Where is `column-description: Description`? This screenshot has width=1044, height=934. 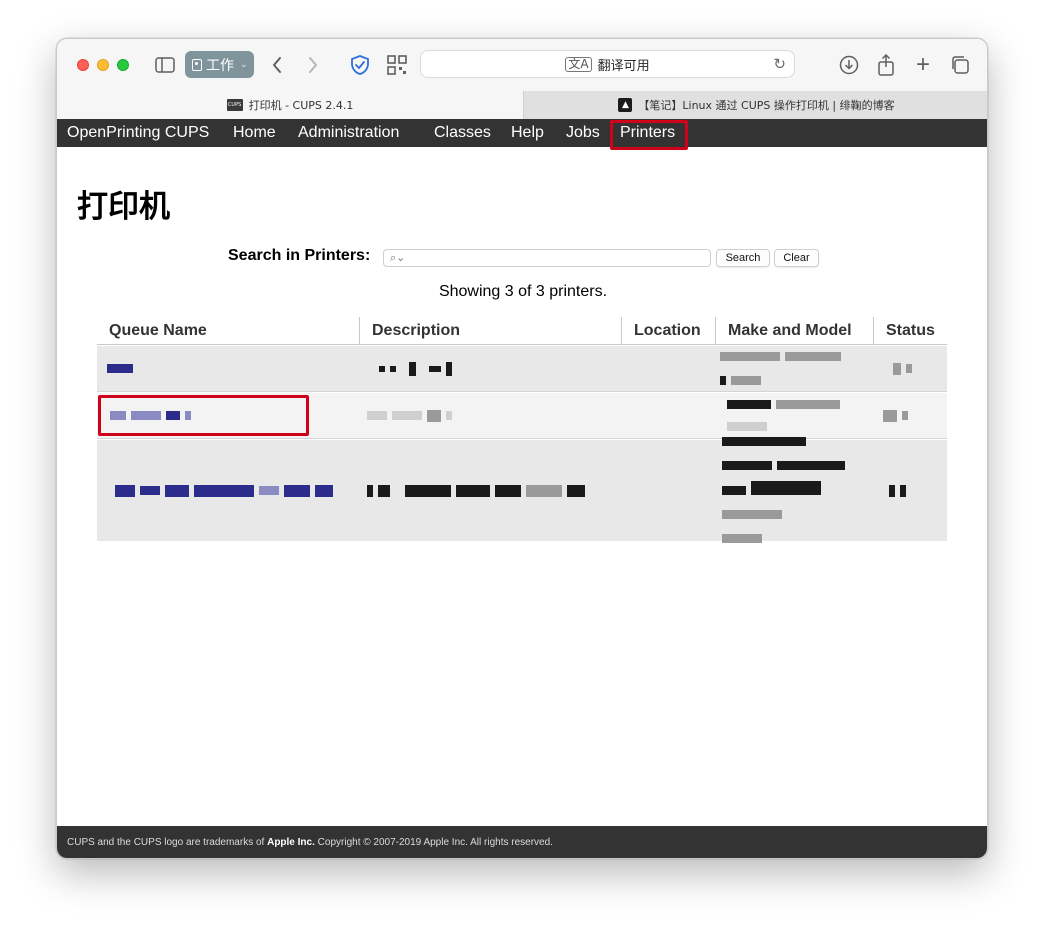 column-description: Description is located at coordinates (491, 331).